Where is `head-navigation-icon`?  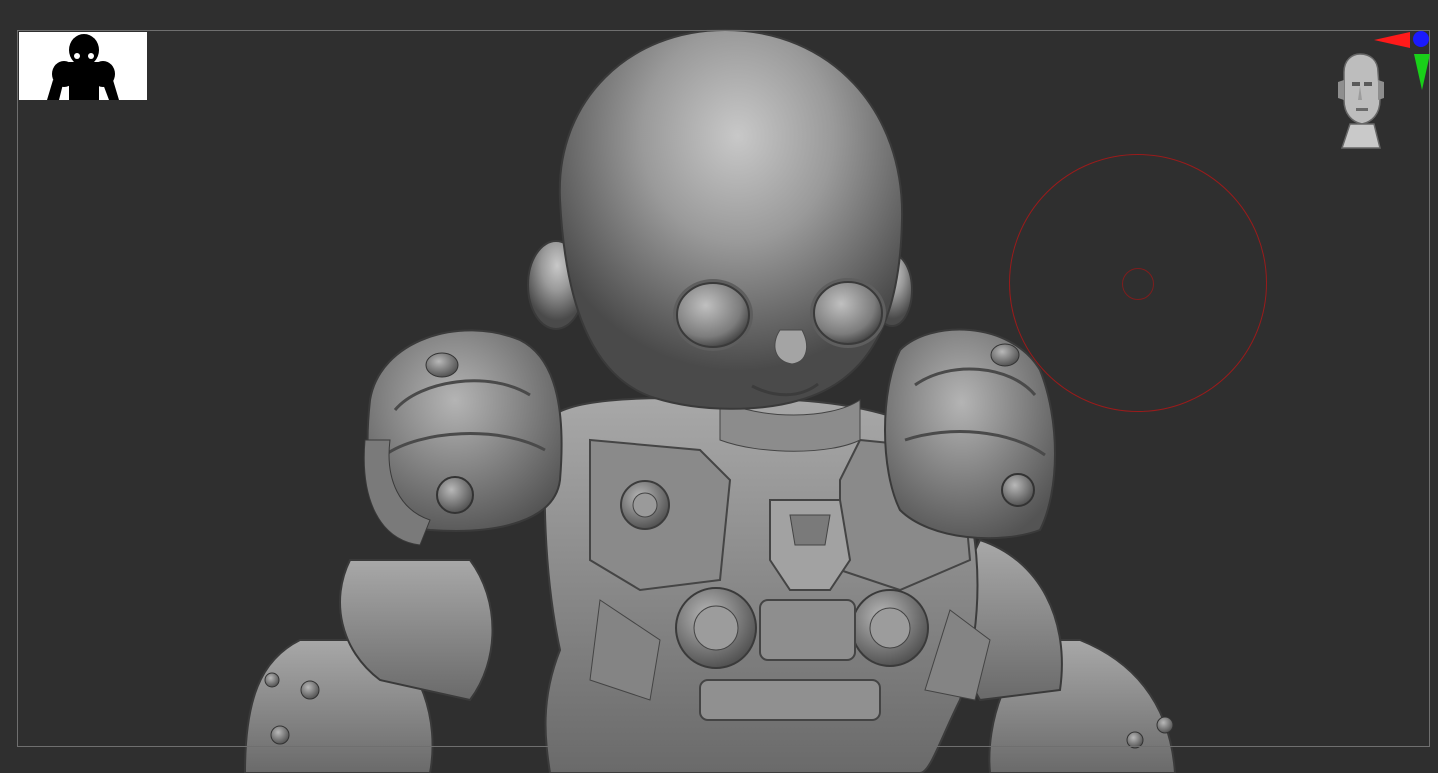 head-navigation-icon is located at coordinates (1360, 104).